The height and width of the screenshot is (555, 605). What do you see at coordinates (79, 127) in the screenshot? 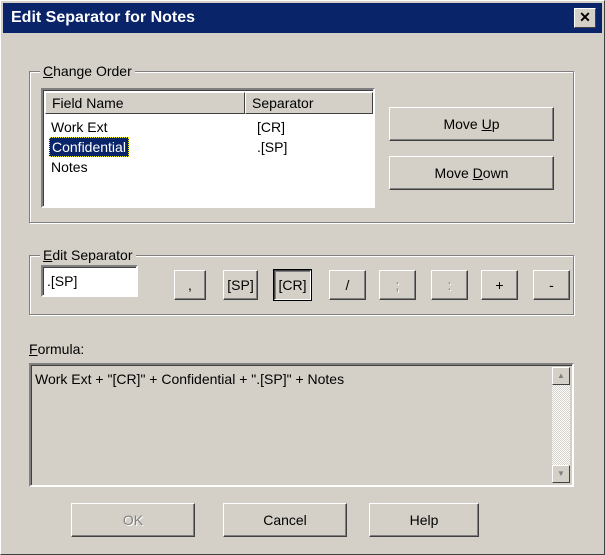
I see `list-item-field: Work Ext` at bounding box center [79, 127].